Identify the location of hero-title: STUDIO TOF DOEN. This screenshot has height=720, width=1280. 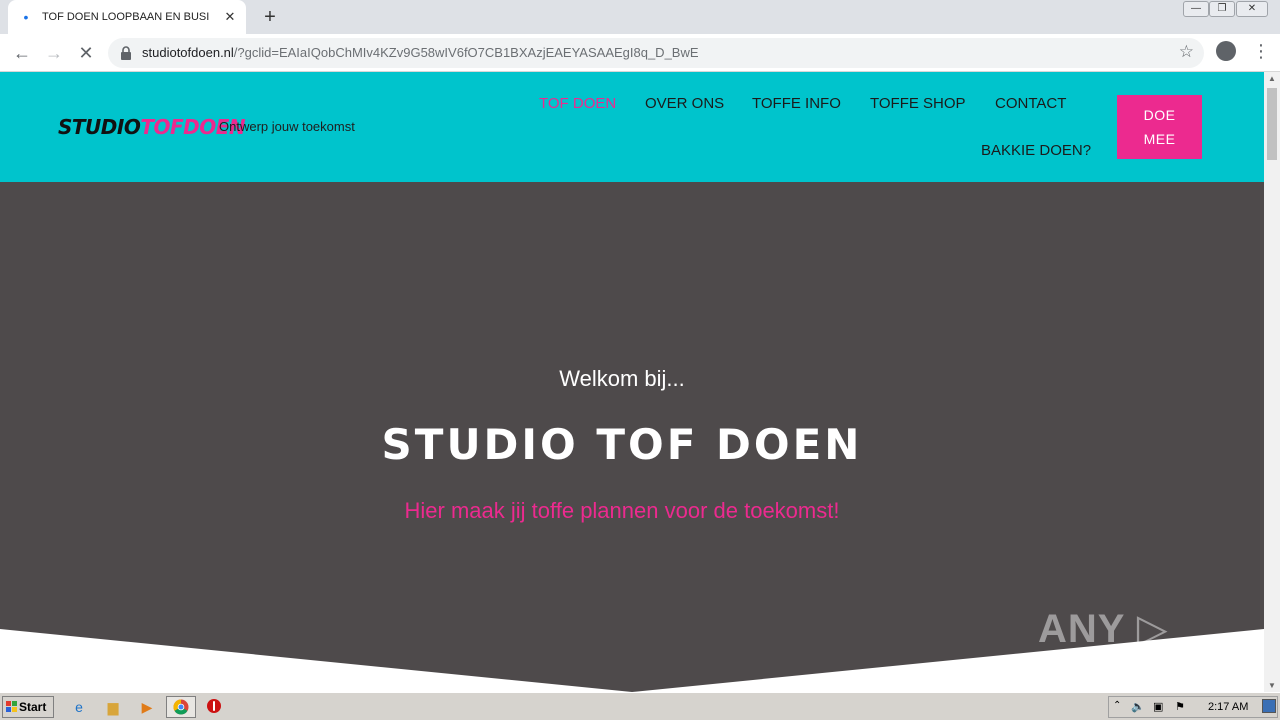
(622, 444).